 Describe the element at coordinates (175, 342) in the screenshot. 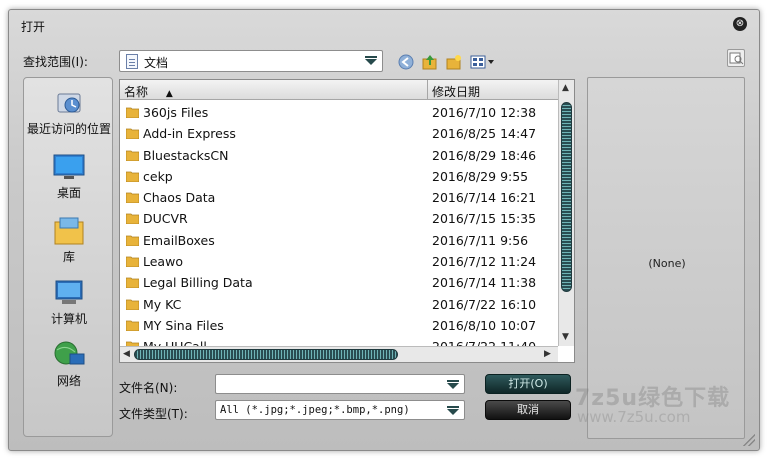

I see `file-name: My UUCall` at that location.